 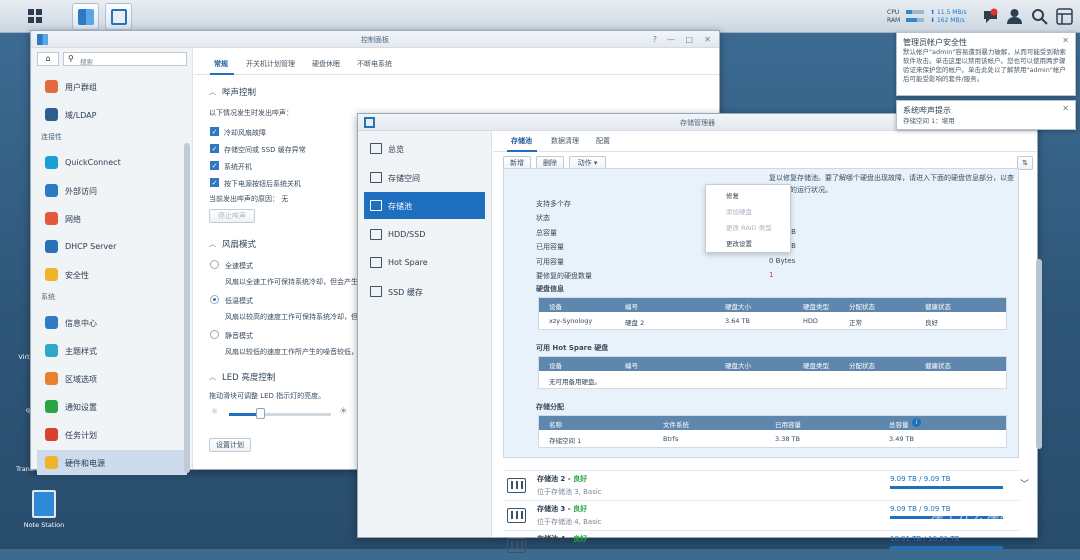 I want to click on taskbar-storage-manager, so click(x=118, y=16).